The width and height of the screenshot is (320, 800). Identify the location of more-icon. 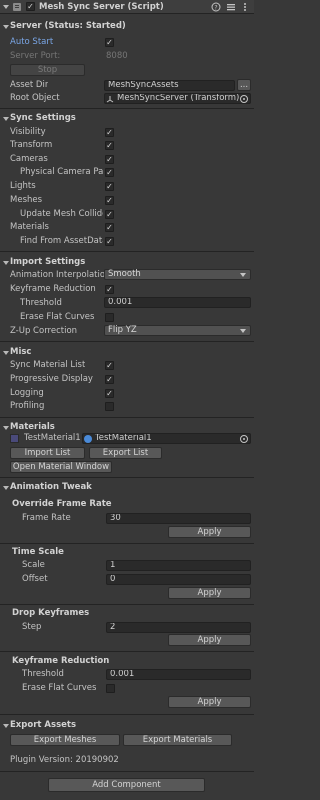
(245, 7).